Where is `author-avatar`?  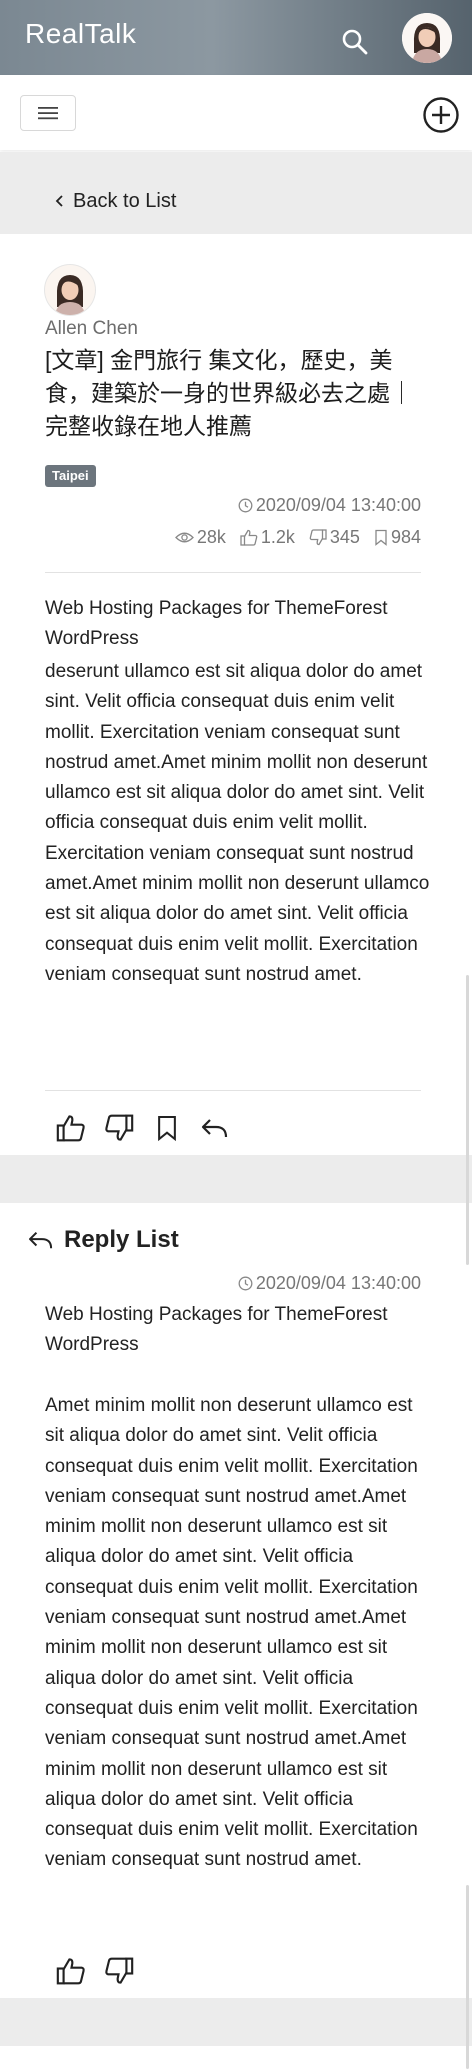 author-avatar is located at coordinates (70, 290).